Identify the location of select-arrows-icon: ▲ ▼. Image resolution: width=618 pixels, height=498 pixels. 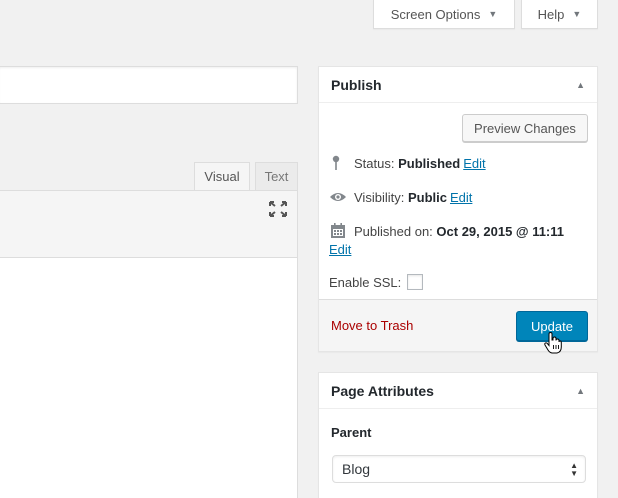
(574, 469).